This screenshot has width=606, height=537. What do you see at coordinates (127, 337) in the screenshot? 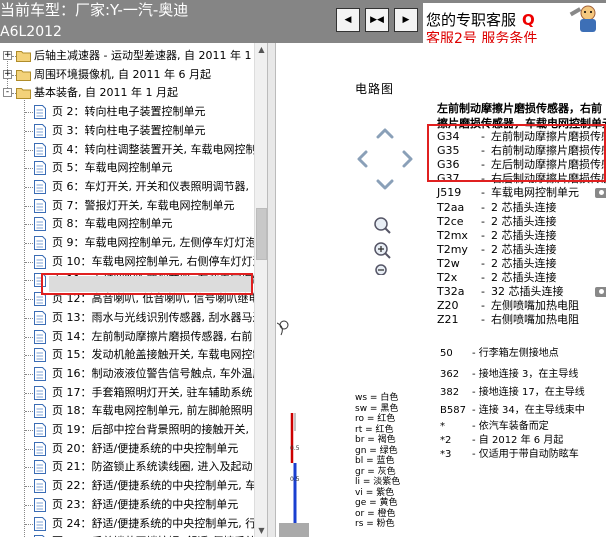
I see `tree-page-item: 页 14：左前制动摩擦片磨损传感器, 右前` at bounding box center [127, 337].